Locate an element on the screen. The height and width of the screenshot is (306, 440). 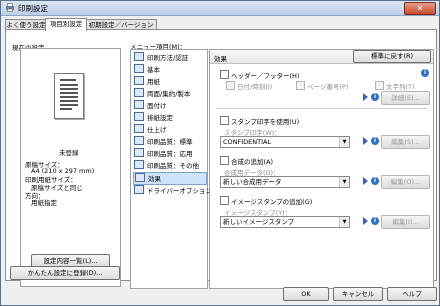
image-check-label: イメージスタンプの追加(G) is located at coordinates (272, 202).